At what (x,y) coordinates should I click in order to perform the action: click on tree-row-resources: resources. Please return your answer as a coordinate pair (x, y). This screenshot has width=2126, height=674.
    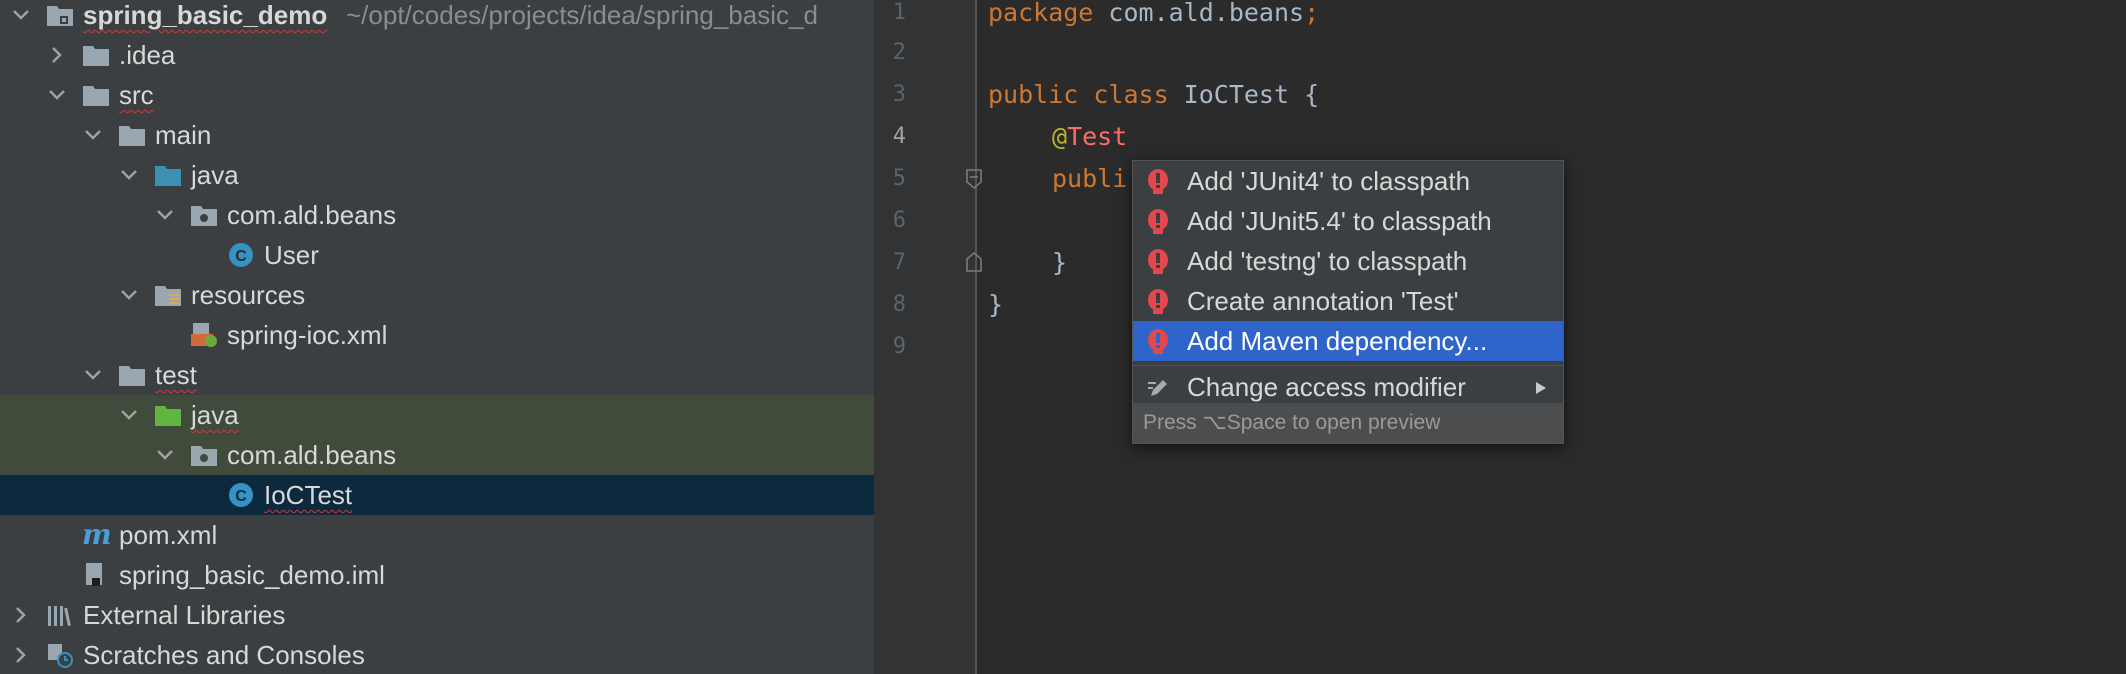
    Looking at the image, I should click on (437, 295).